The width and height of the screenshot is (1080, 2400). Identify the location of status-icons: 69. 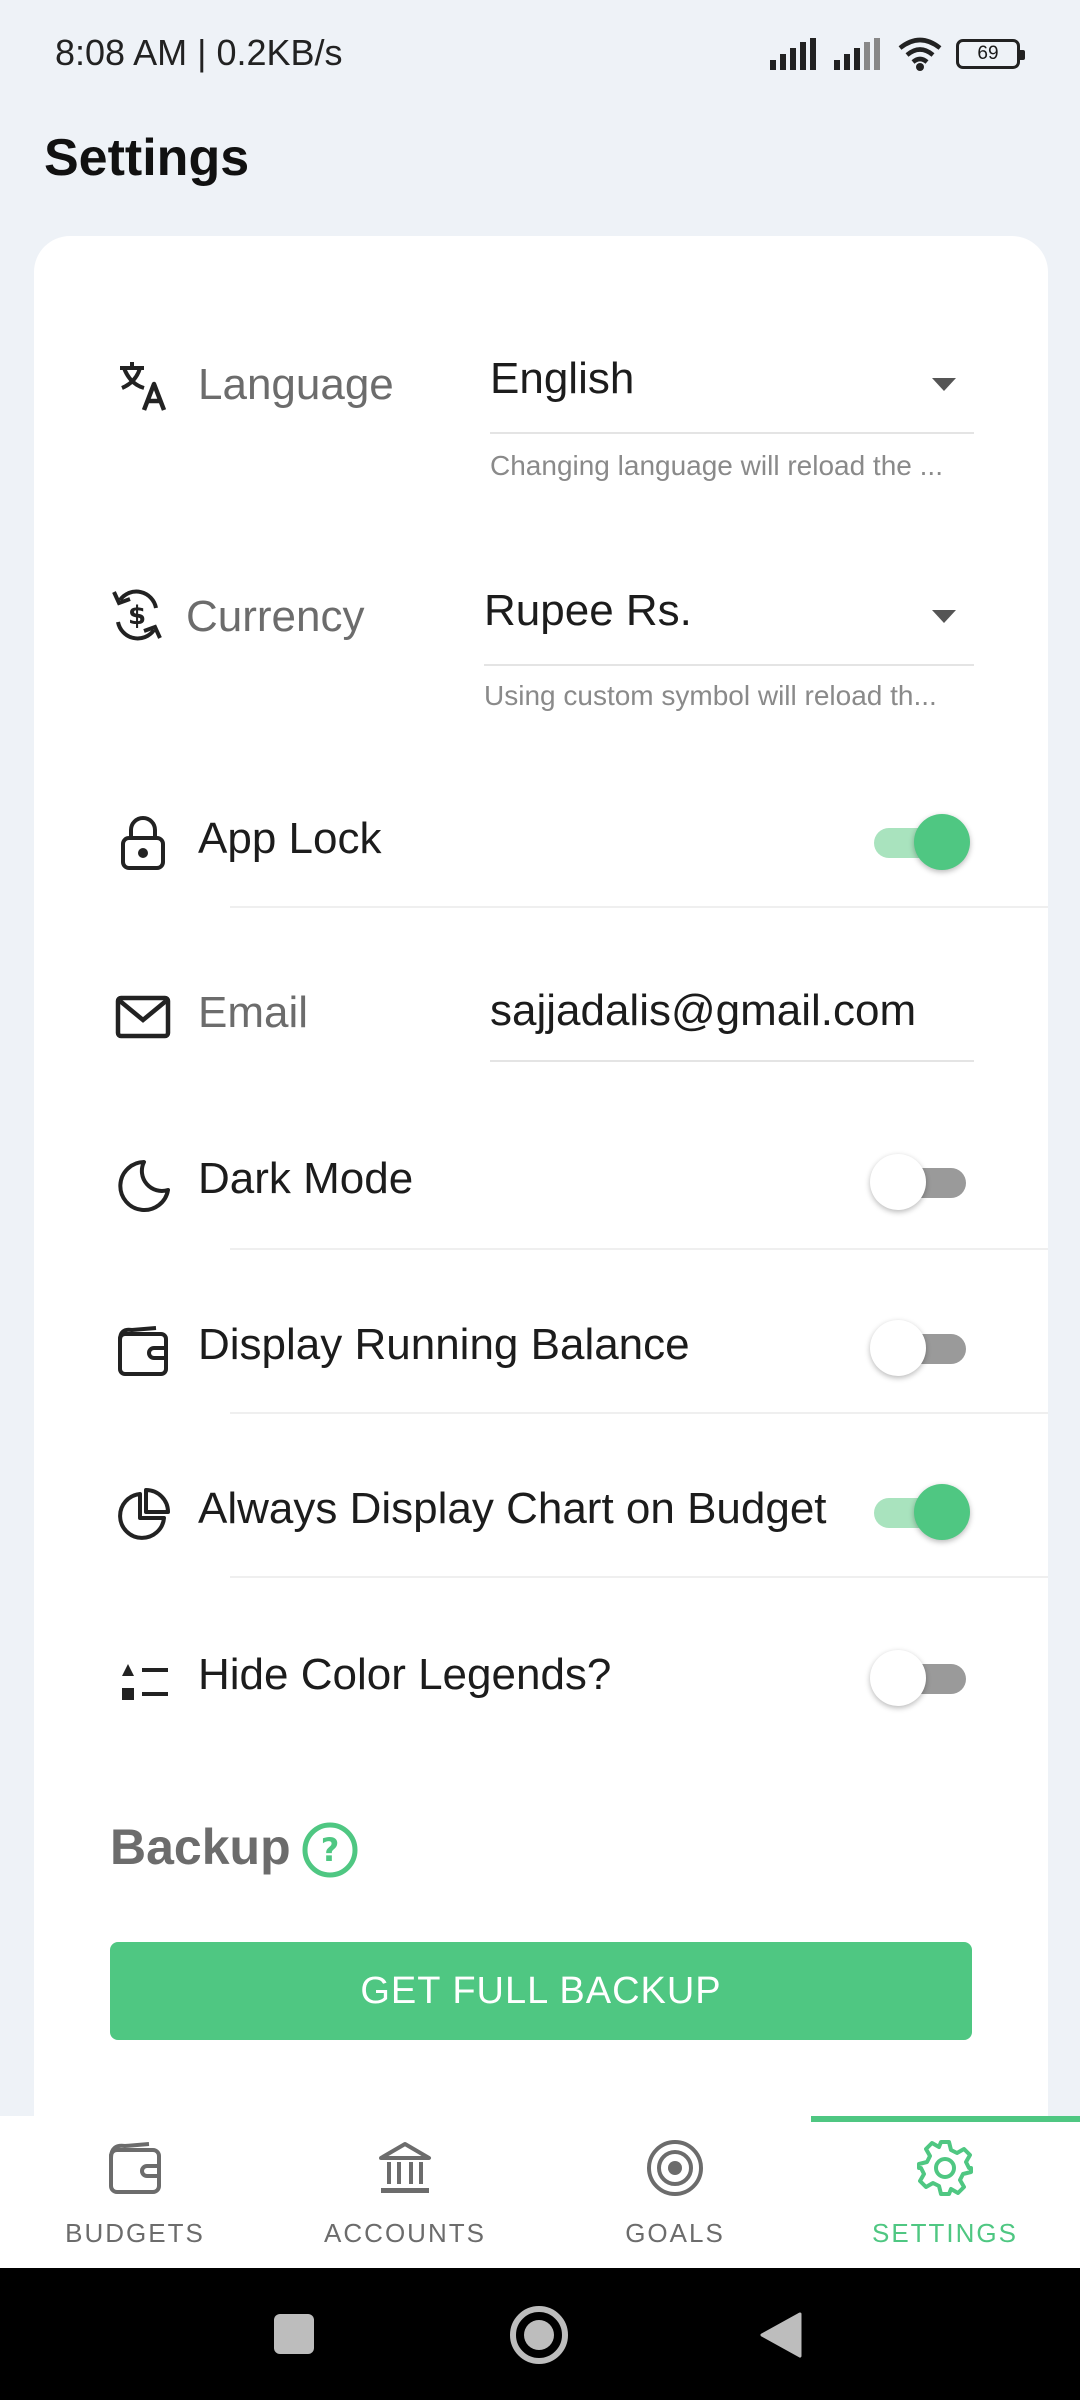
(897, 54).